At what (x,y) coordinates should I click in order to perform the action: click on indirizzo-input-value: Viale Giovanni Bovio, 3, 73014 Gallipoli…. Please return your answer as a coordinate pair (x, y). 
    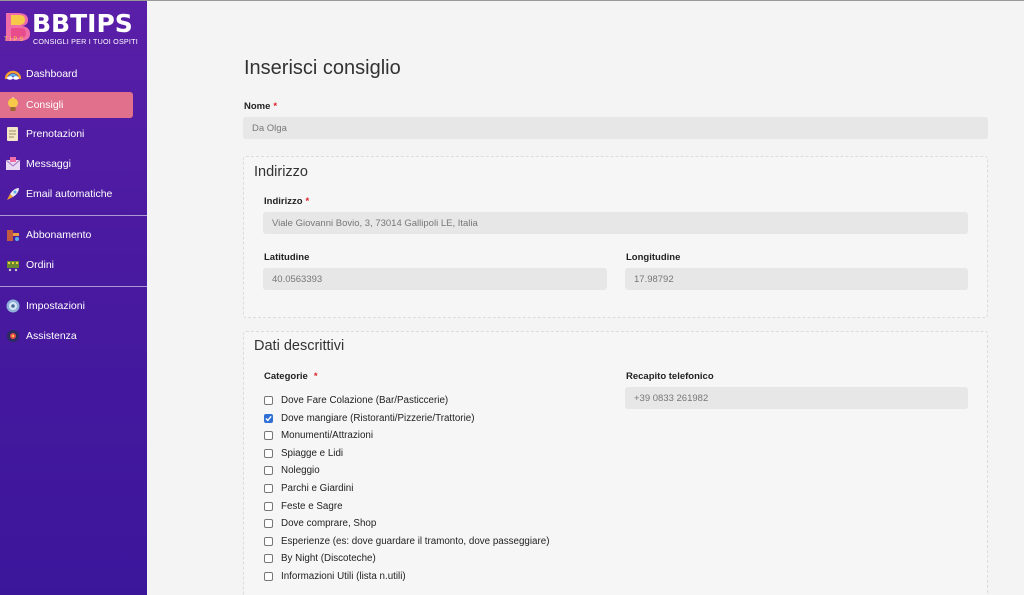
    Looking at the image, I should click on (375, 223).